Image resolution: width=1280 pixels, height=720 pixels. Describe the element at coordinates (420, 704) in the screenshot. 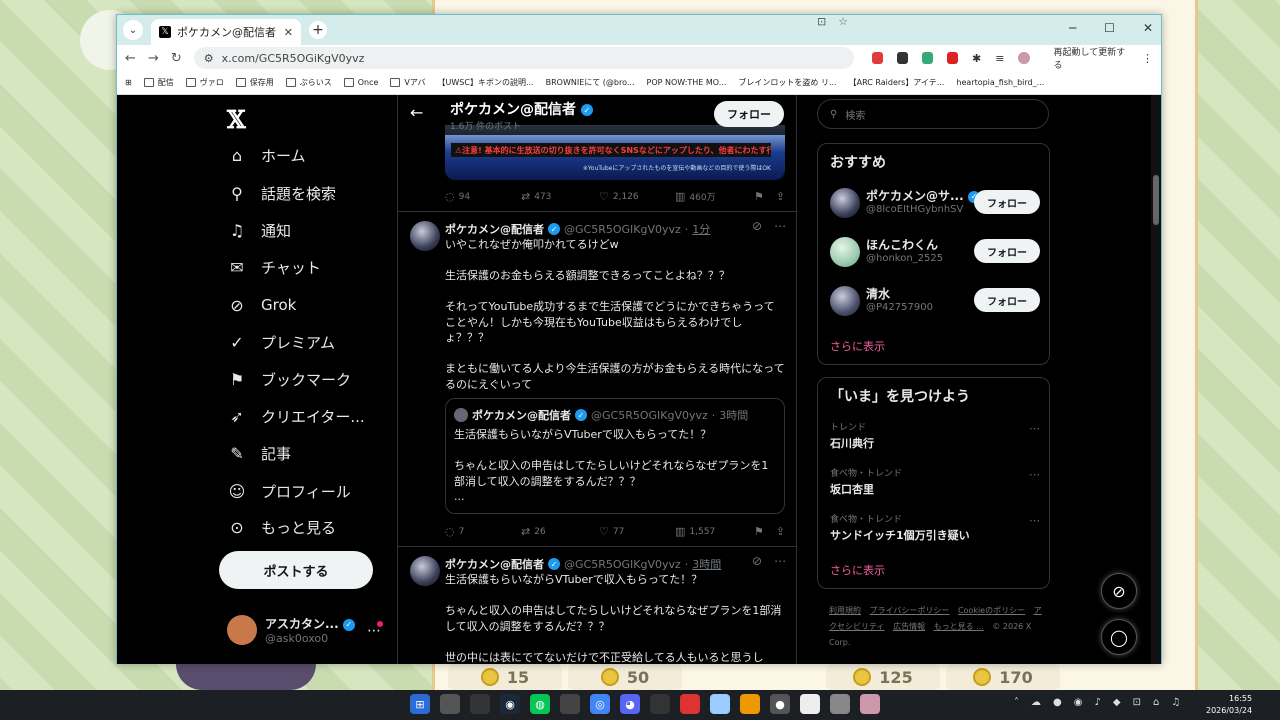

I see `start-icon: ⊞` at that location.